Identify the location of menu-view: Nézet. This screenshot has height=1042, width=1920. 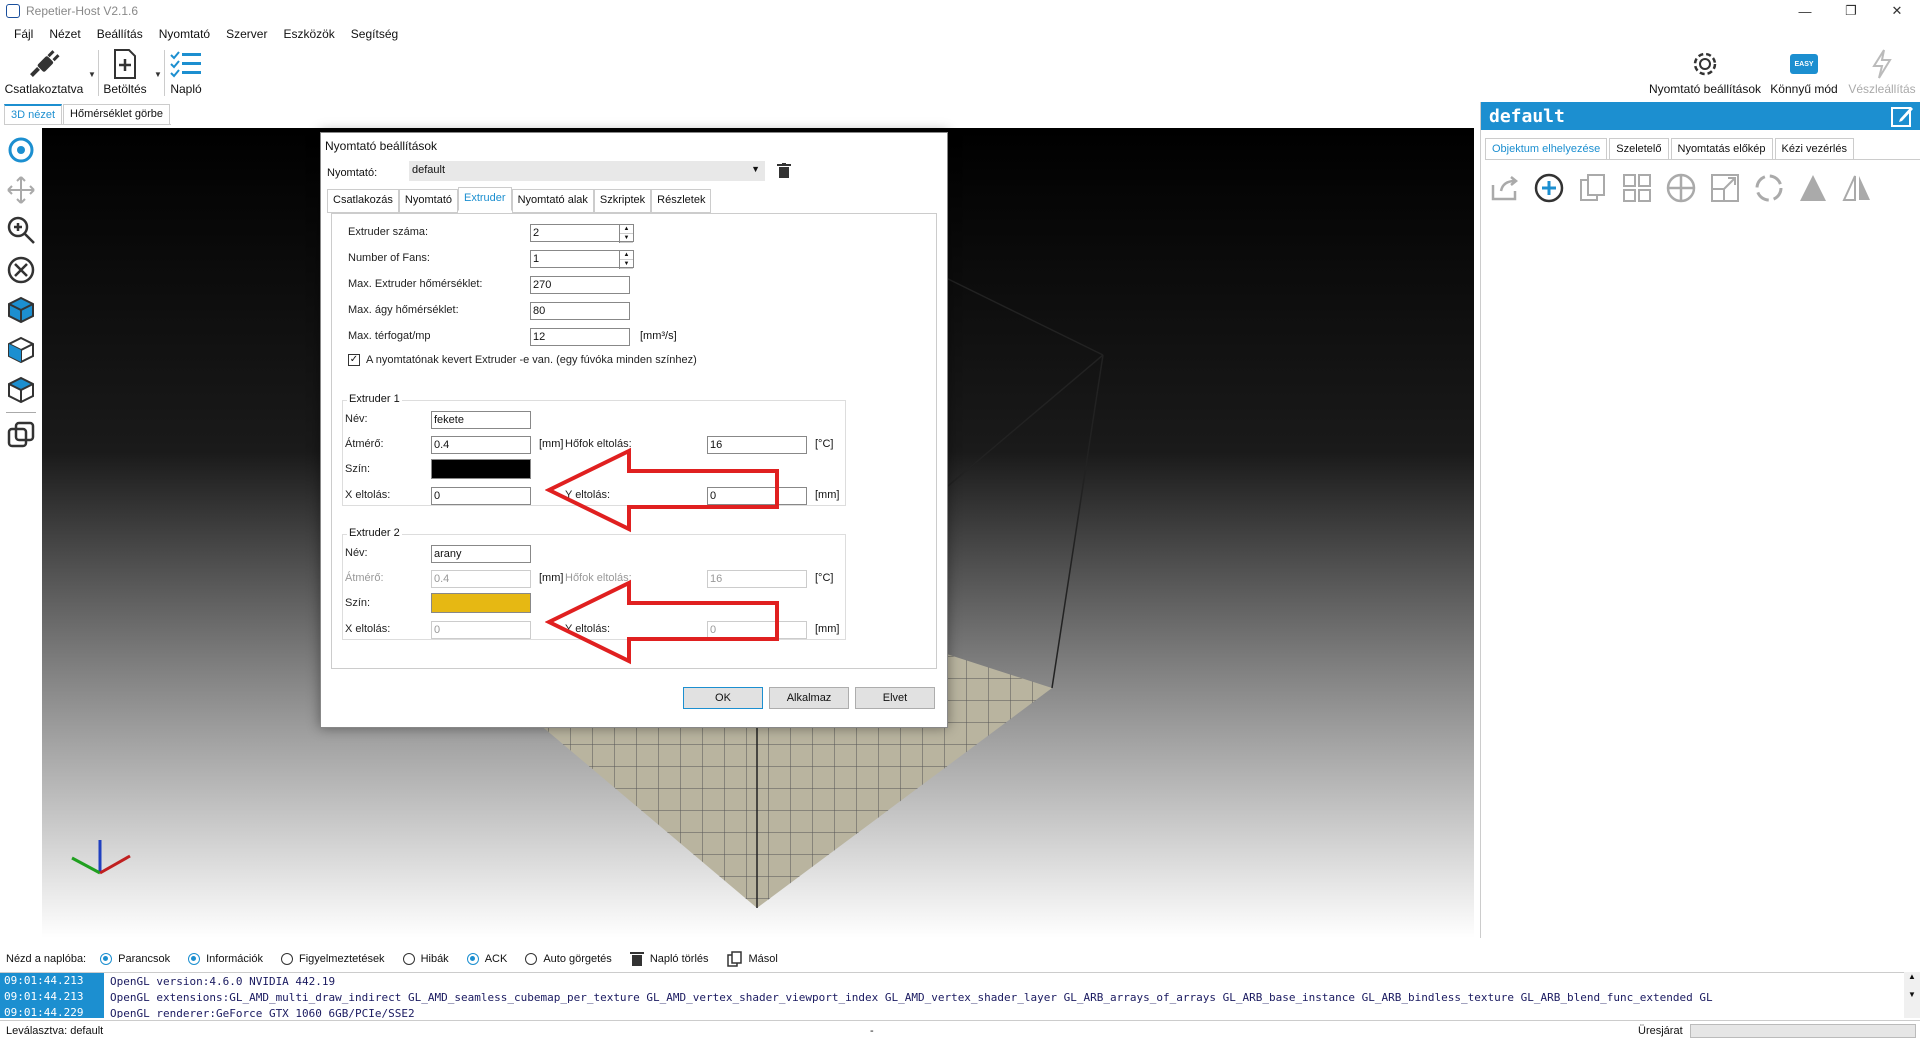
(64, 34).